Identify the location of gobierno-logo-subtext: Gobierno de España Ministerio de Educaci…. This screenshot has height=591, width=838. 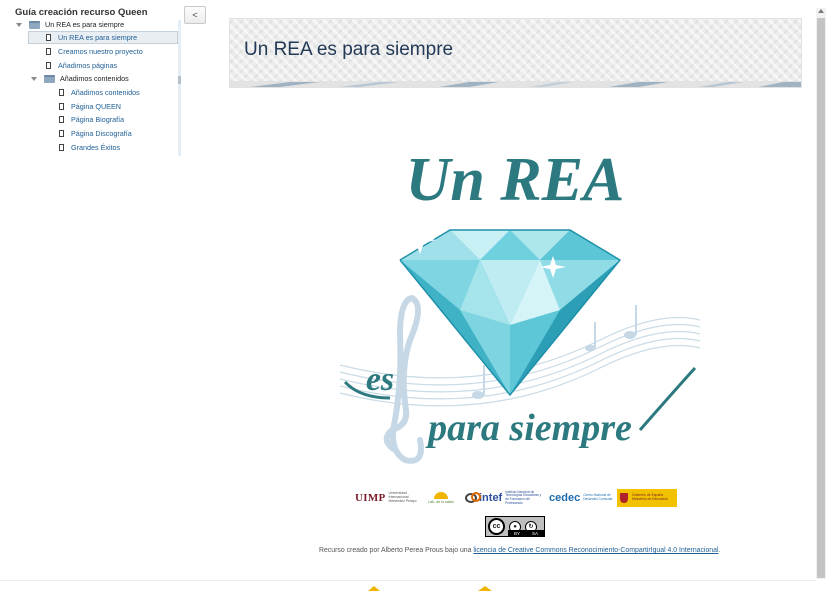
(650, 497).